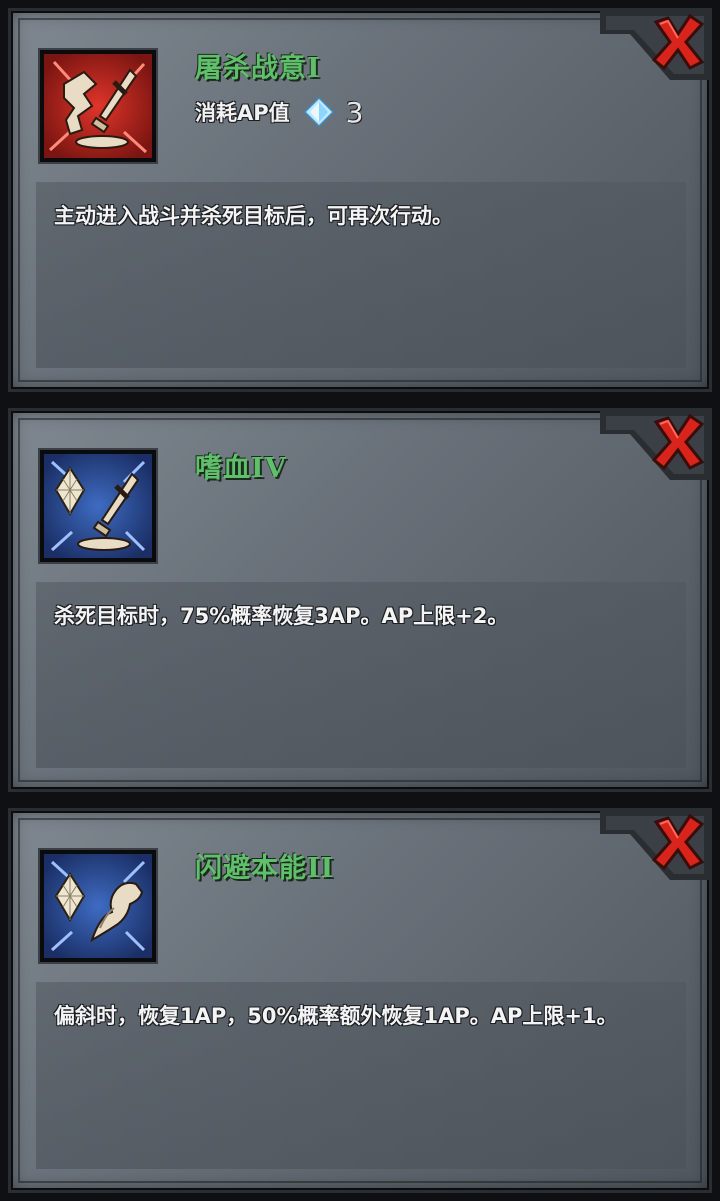  I want to click on crystal-dodge-icon, so click(98, 906).